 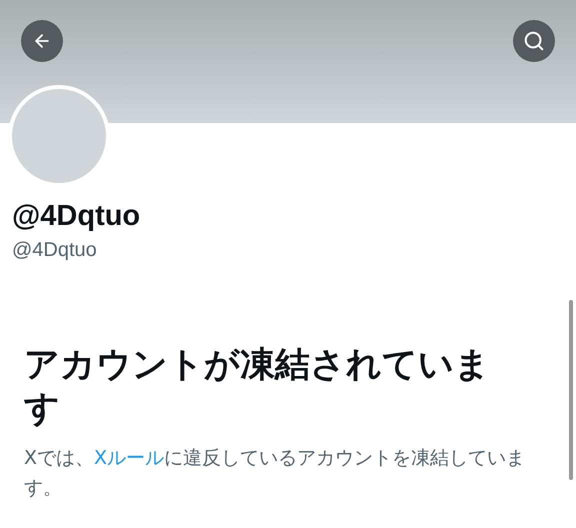 I want to click on rules-link: Xルール, so click(x=129, y=458).